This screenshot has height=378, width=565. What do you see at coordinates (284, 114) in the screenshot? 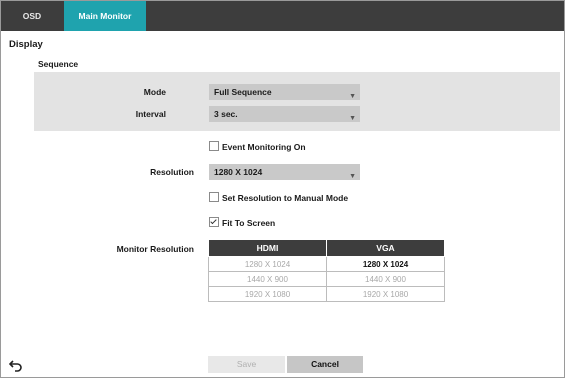
I see `interval-dropdown: 3 sec. ▼` at bounding box center [284, 114].